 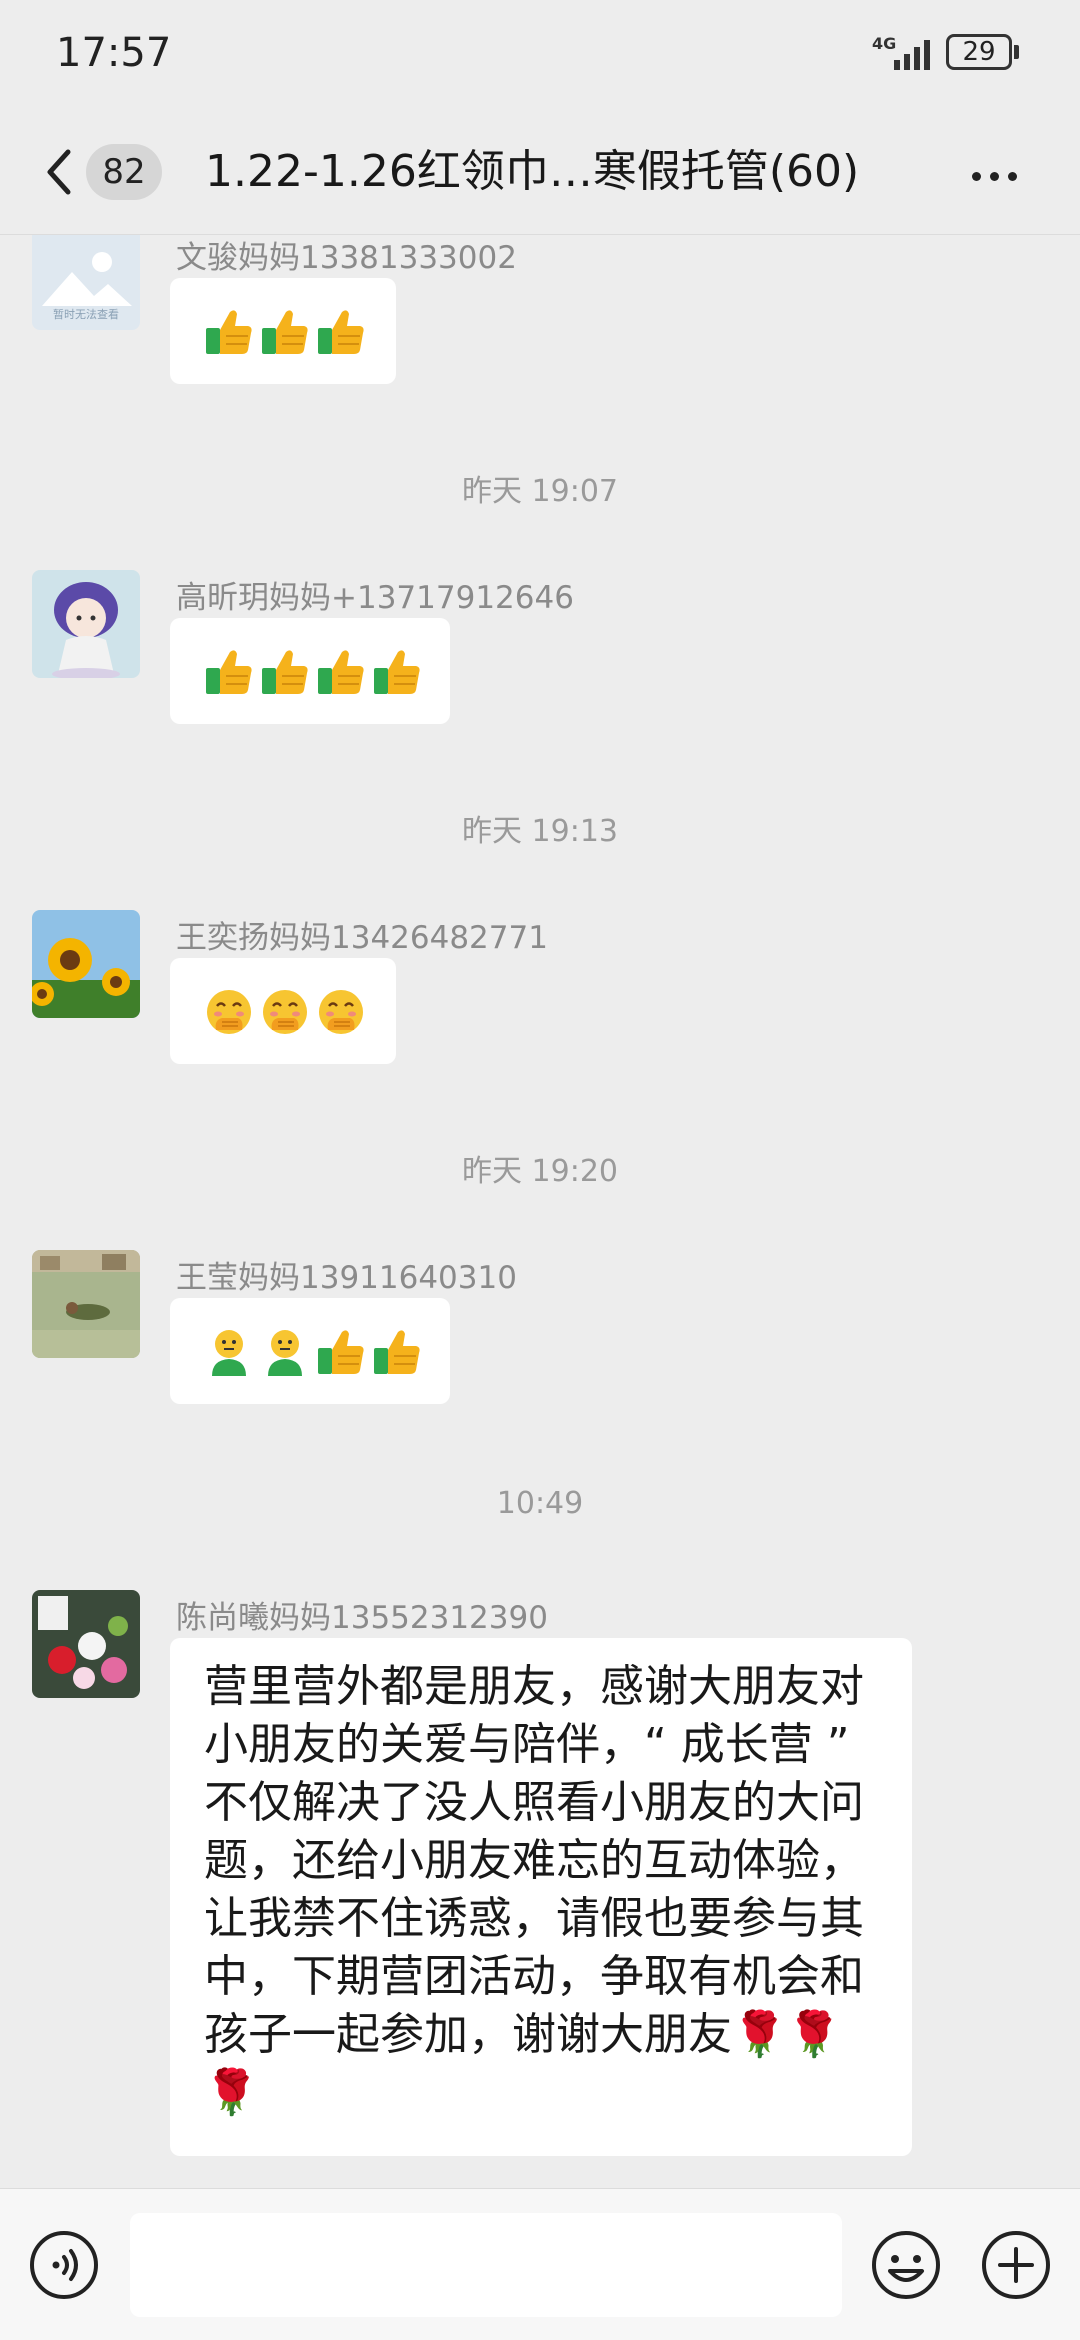 I want to click on more-options-button, so click(x=1002, y=173).